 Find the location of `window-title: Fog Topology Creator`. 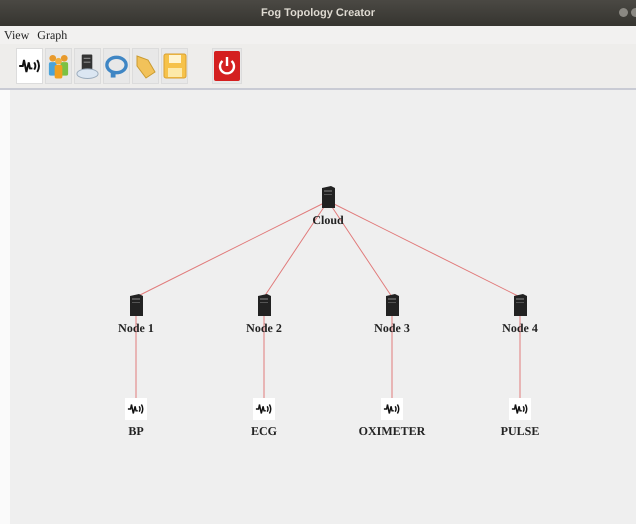

window-title: Fog Topology Creator is located at coordinates (318, 13).